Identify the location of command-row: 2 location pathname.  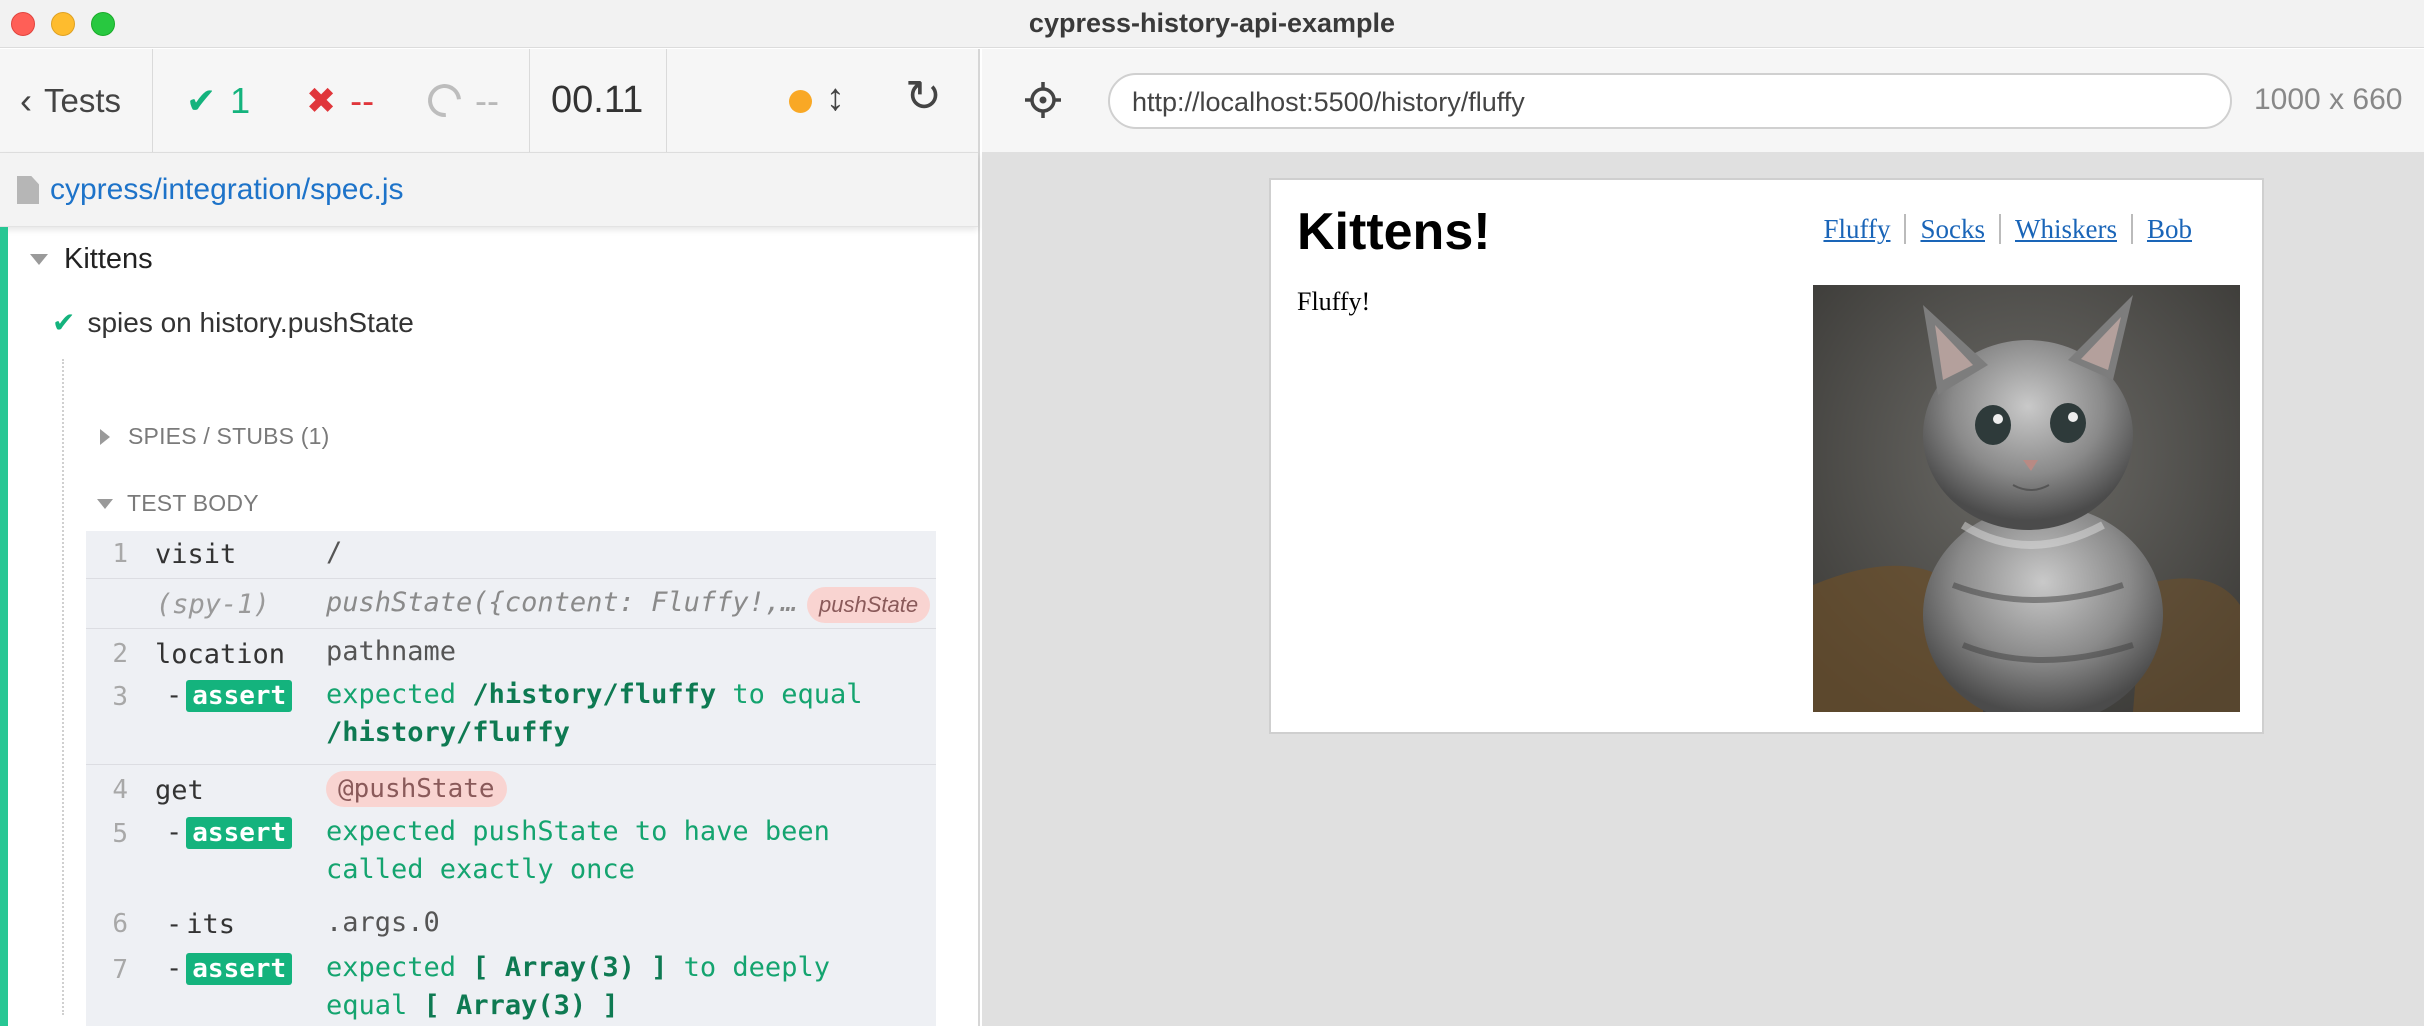
(511, 652).